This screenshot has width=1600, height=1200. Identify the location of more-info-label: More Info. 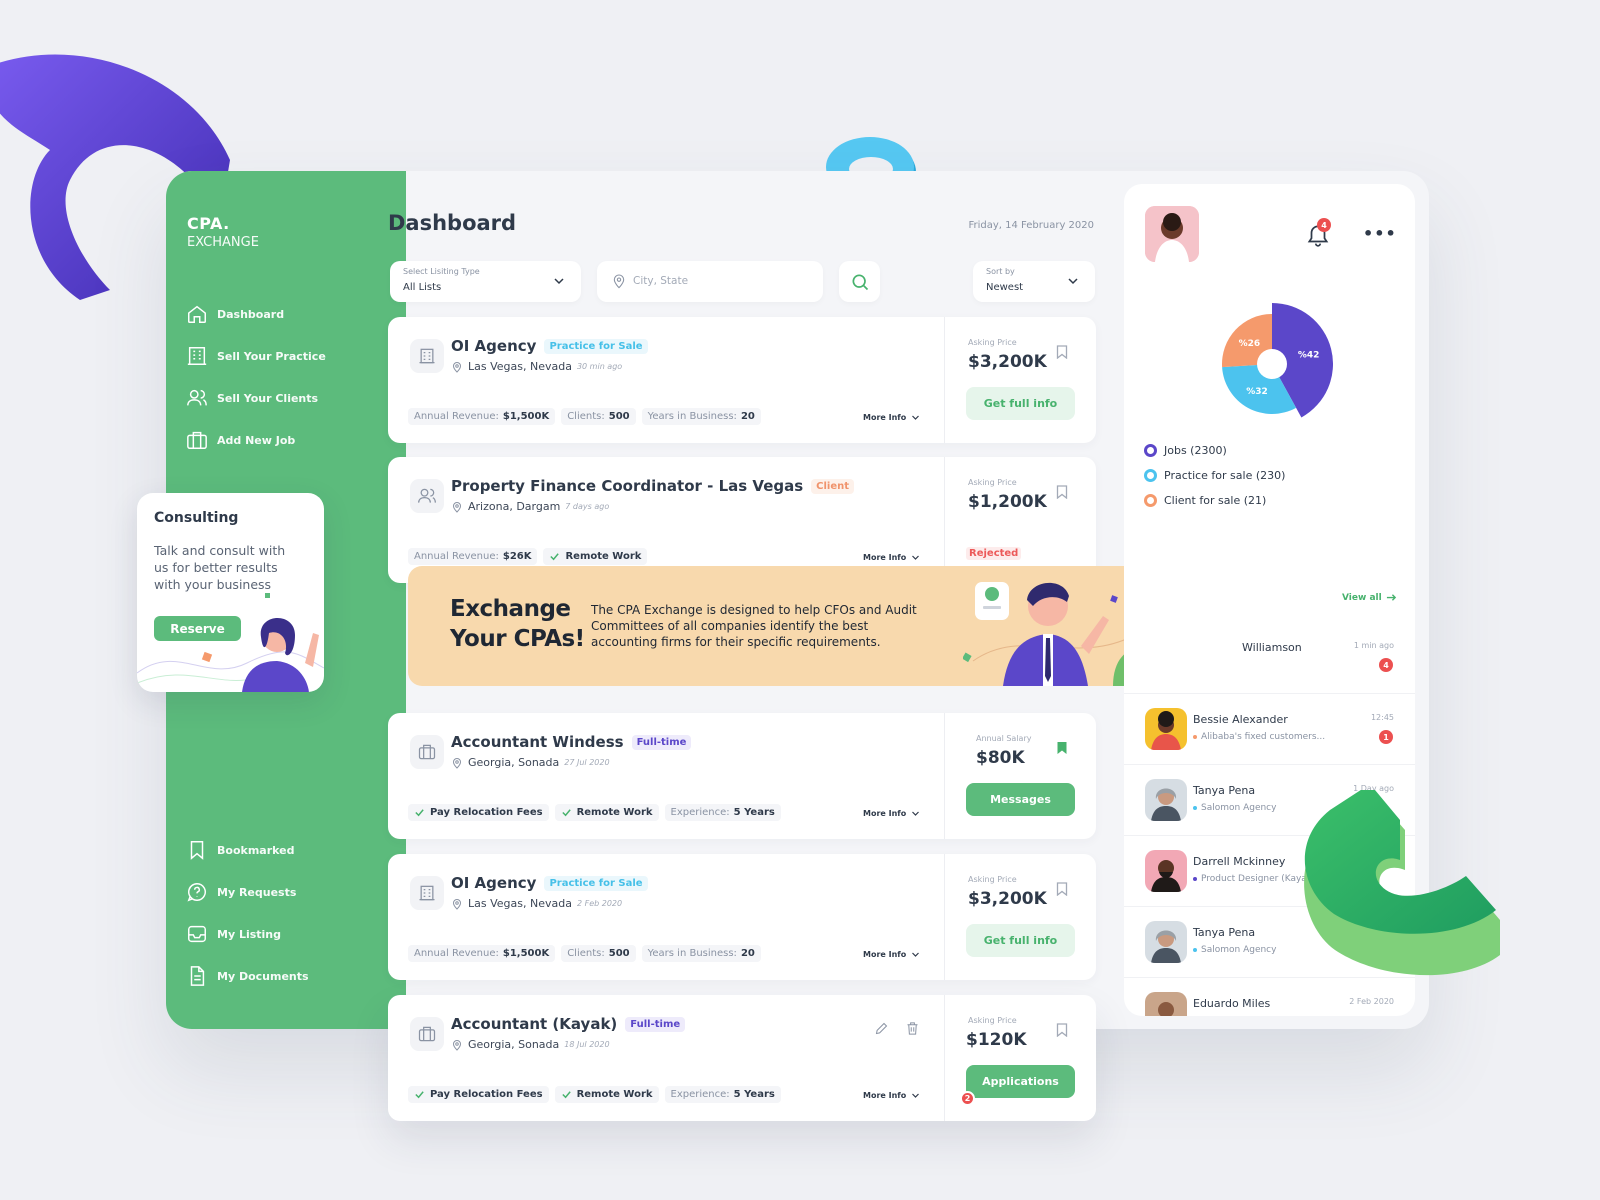
(885, 813).